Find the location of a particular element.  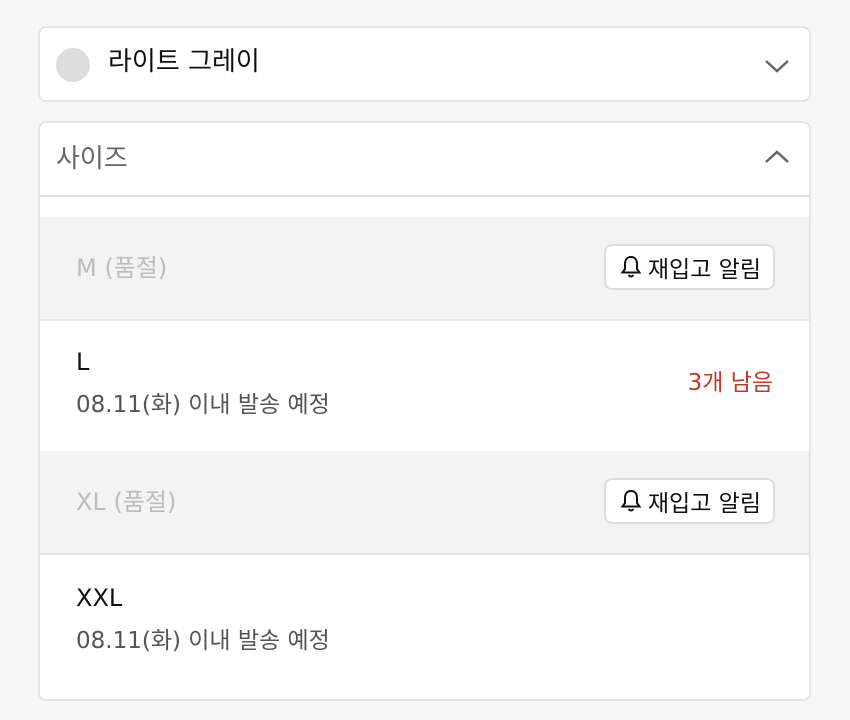

size-option-name: L is located at coordinates (83, 362).